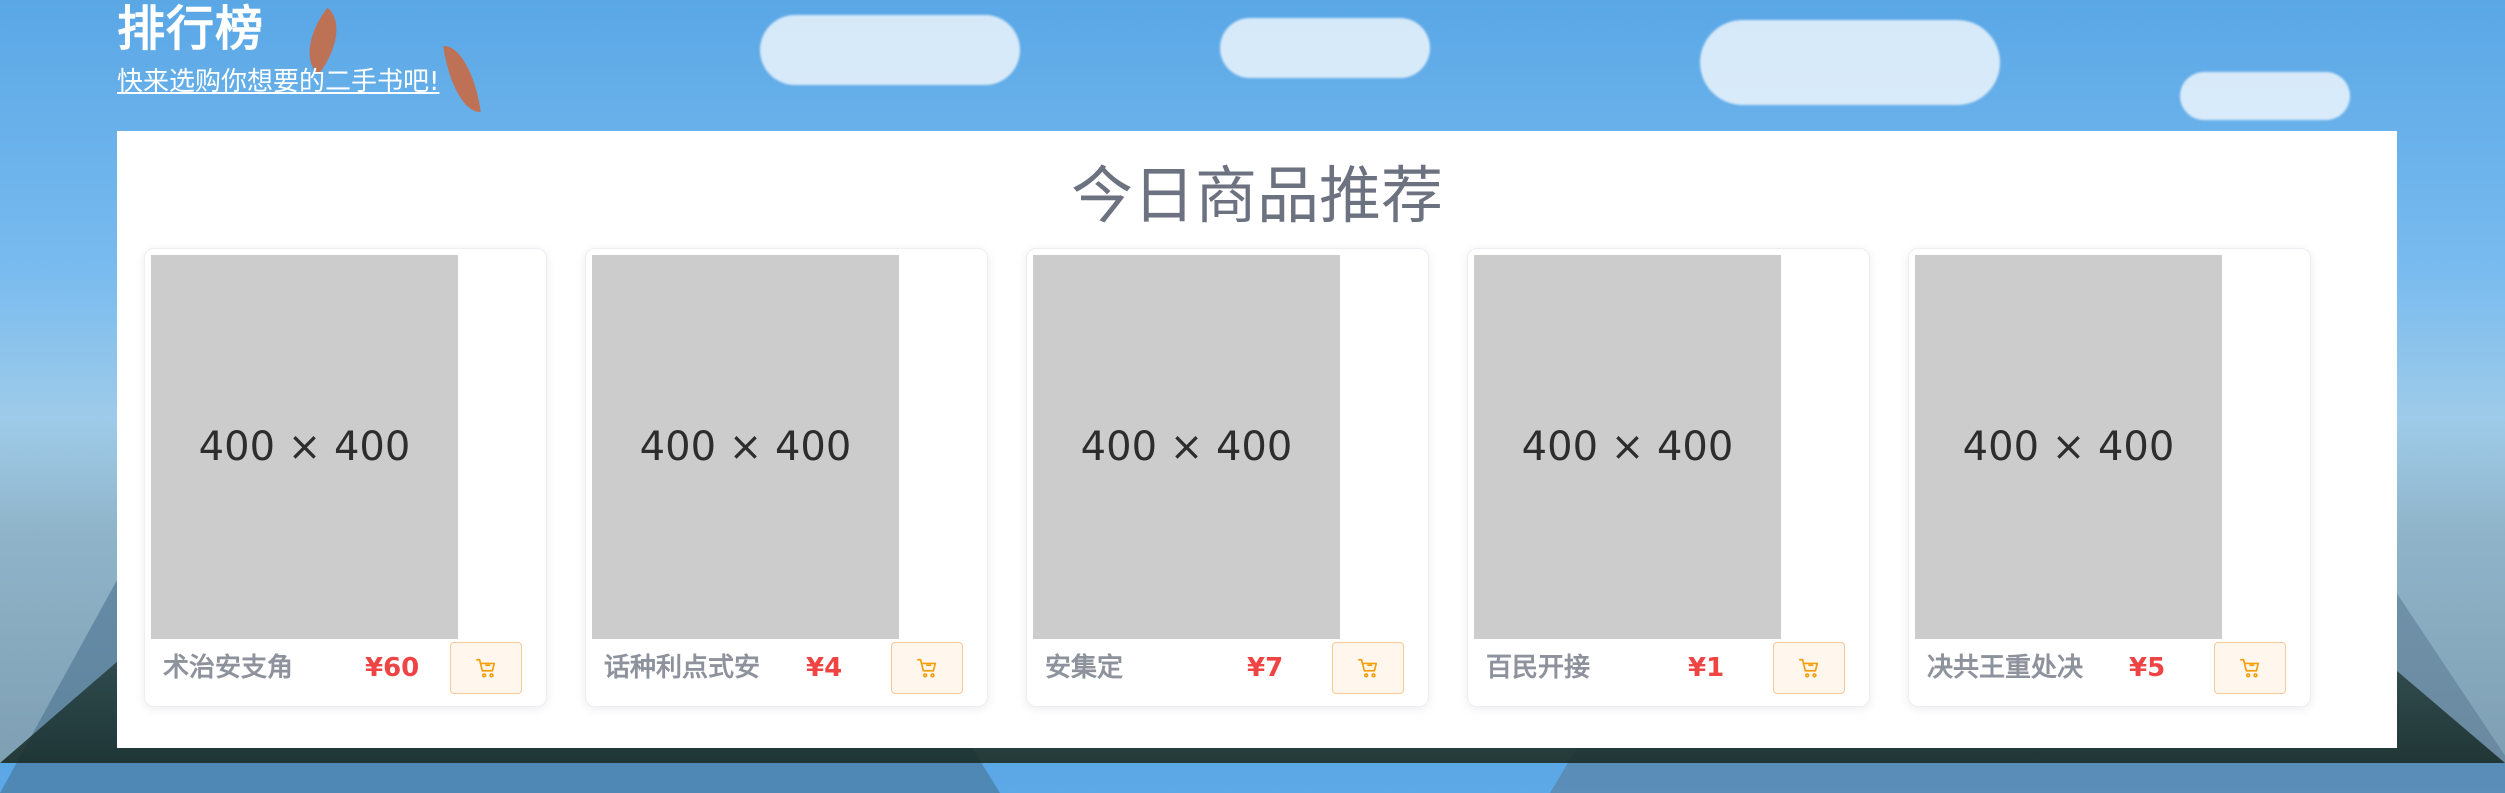 The height and width of the screenshot is (793, 2505). What do you see at coordinates (1265, 668) in the screenshot?
I see `product-price: ¥7` at bounding box center [1265, 668].